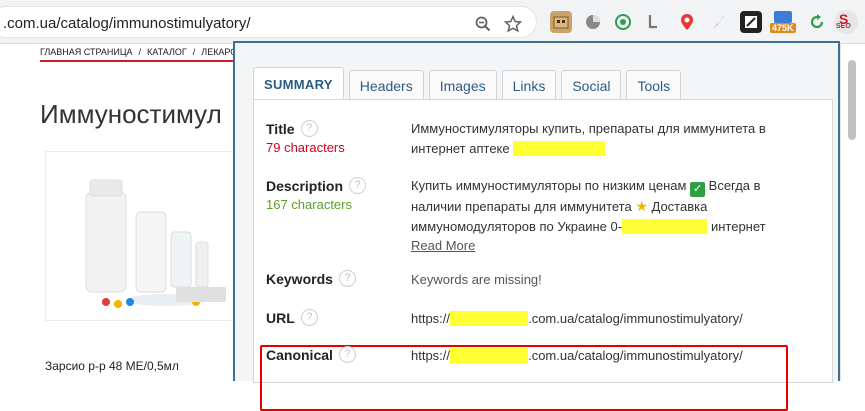 This screenshot has height=411, width=865. I want to click on ext-target-icon, so click(623, 22).